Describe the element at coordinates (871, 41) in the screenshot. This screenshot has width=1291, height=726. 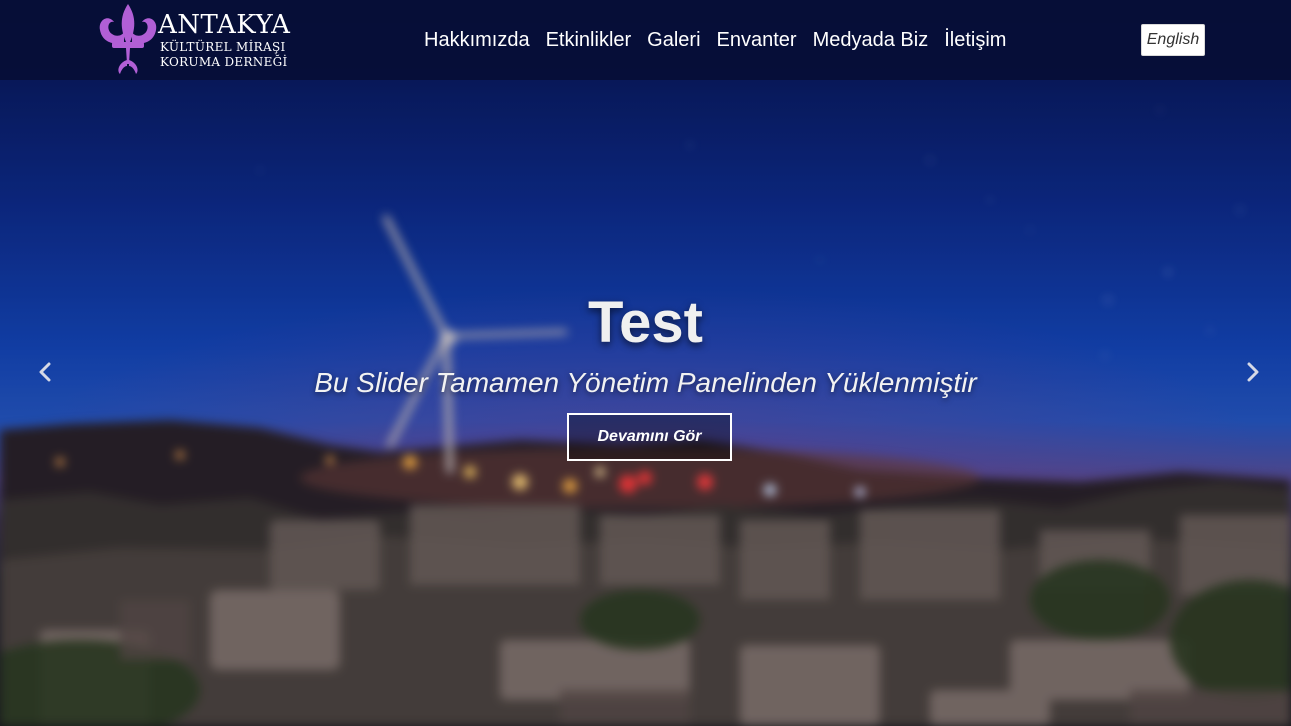
I see `nav-item-medyada-biz: Medyada Biz` at that location.